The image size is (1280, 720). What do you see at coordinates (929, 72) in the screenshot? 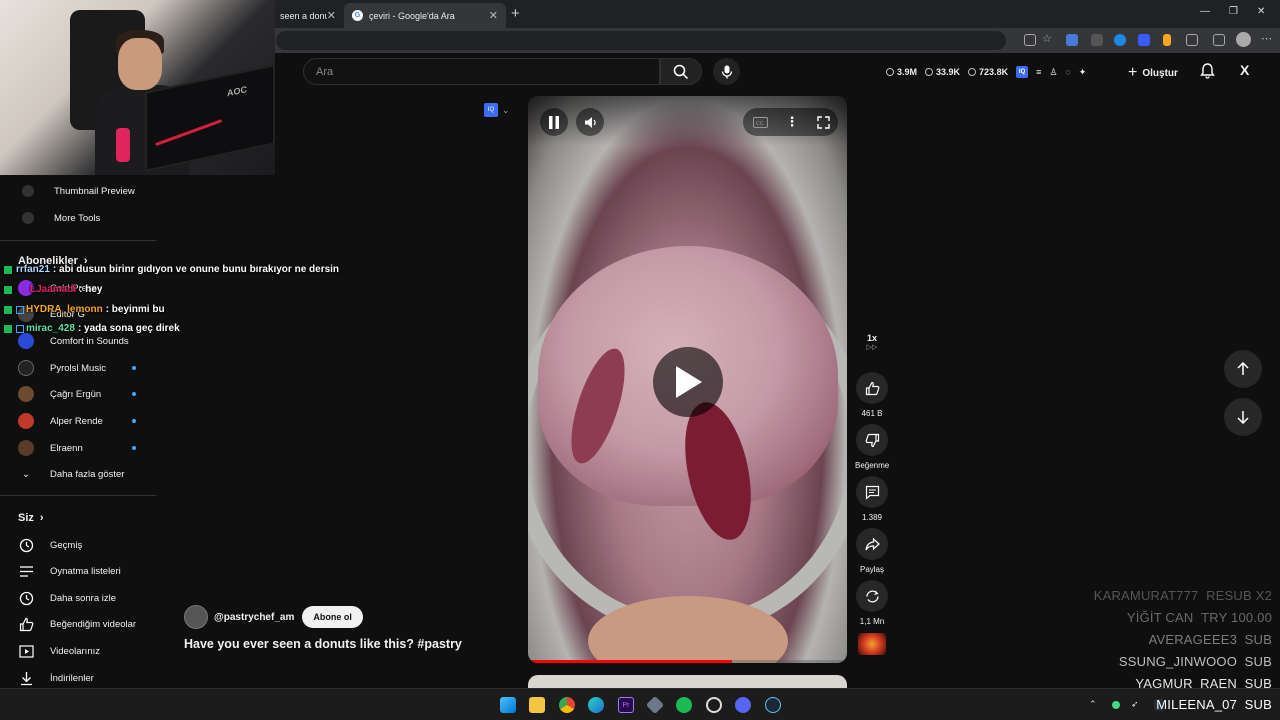
I see `eye-icon` at bounding box center [929, 72].